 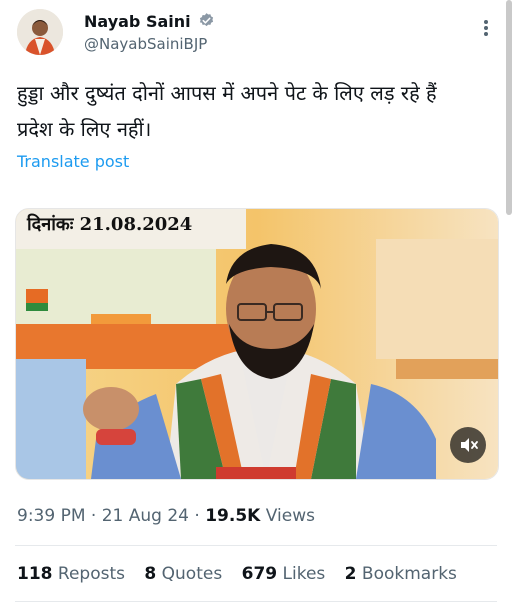 I want to click on tweet-header: Nayab Saini @NayabSainiBJP, so click(x=256, y=34).